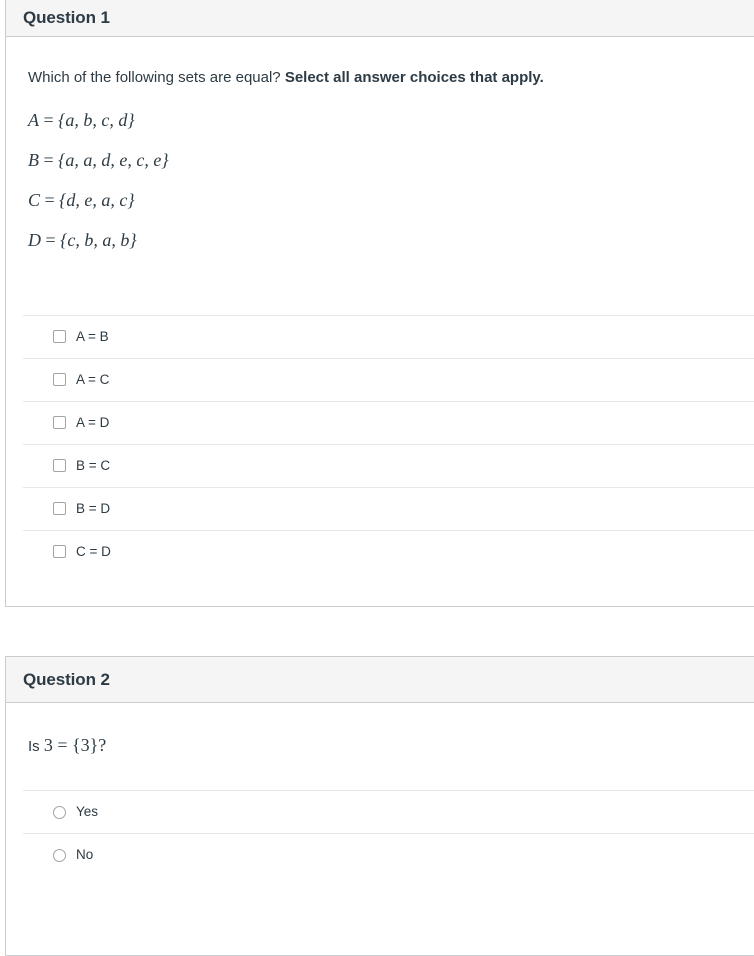  Describe the element at coordinates (380, 18) in the screenshot. I see `question-1-header: Question 1` at that location.